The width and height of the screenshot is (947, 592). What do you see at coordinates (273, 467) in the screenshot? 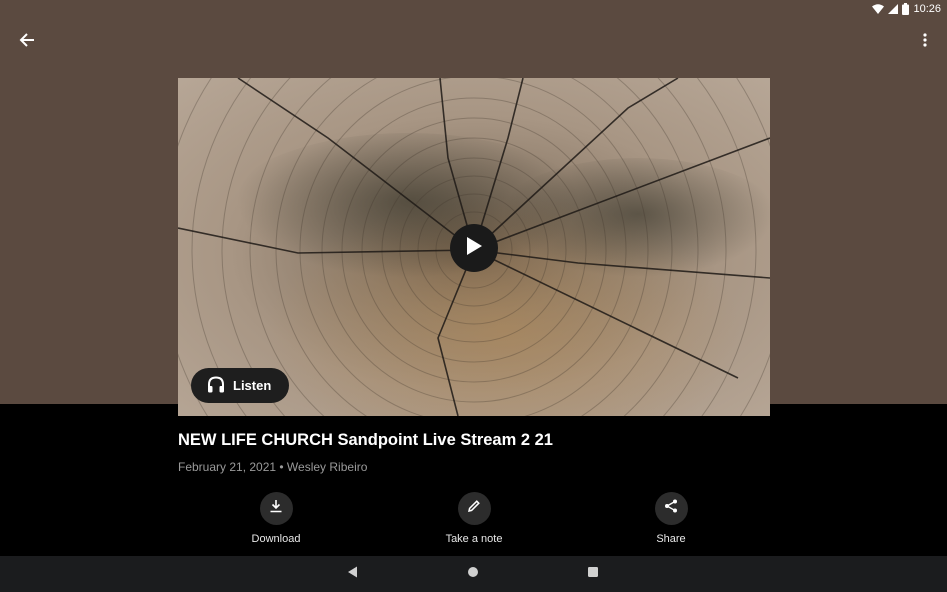
I see `sermon-meta: February 21, 2021 • Wesley Ribeiro` at bounding box center [273, 467].